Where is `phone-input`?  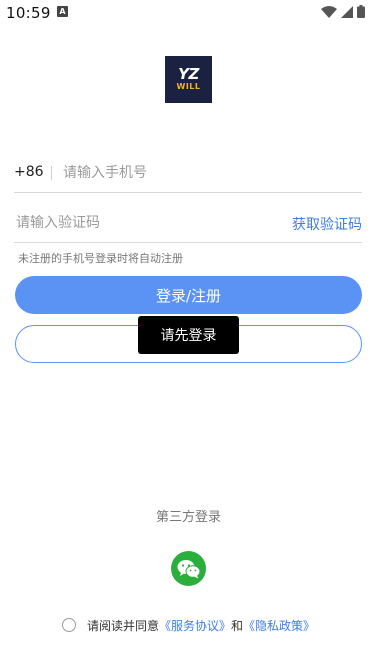
phone-input is located at coordinates (208, 173).